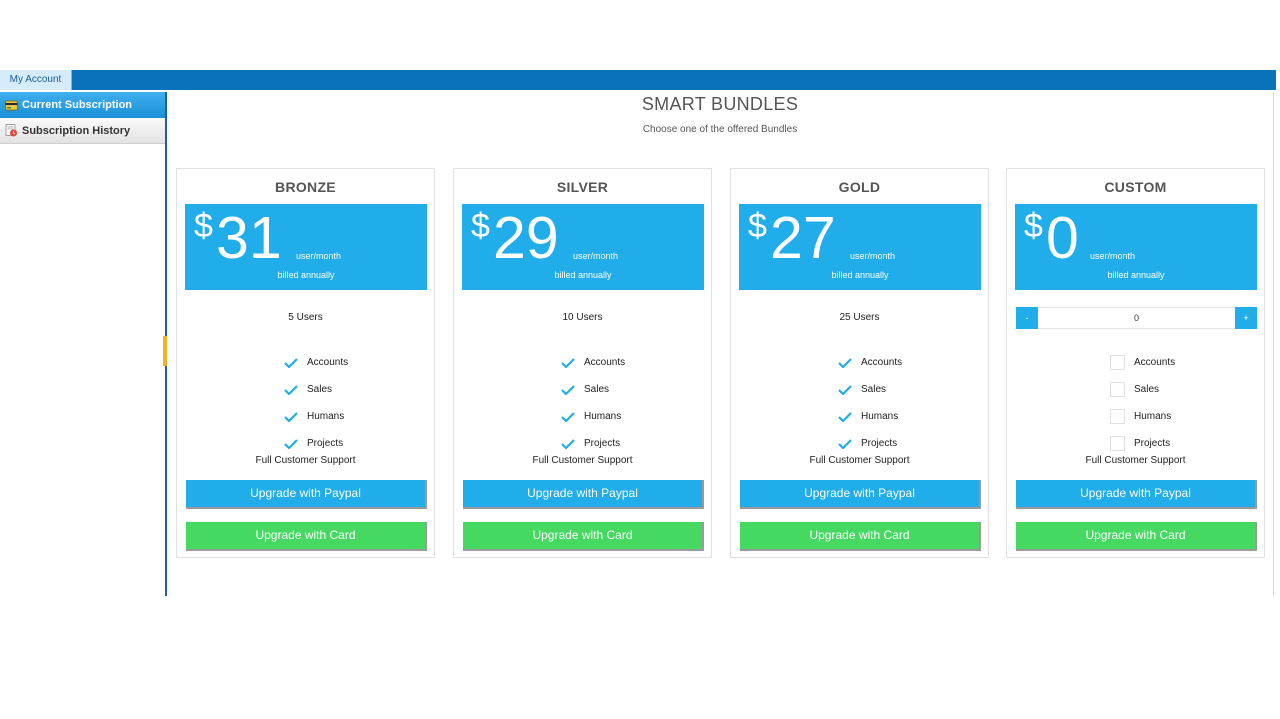 Image resolution: width=1280 pixels, height=719 pixels. Describe the element at coordinates (720, 104) in the screenshot. I see `page-title: SMART BUNDLES` at that location.